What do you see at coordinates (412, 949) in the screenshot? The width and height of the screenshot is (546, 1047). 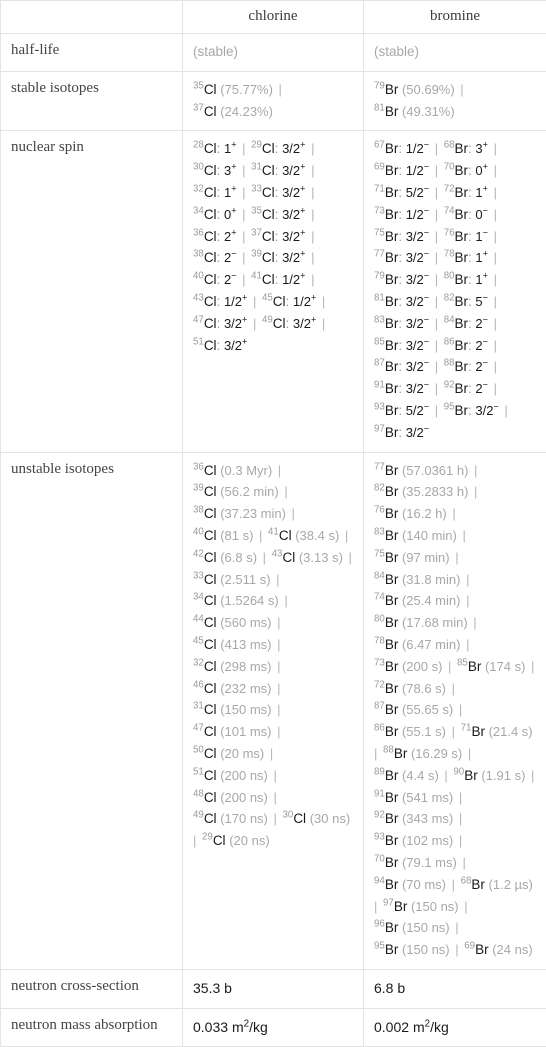 I see `isotope-entry: 95Br (150 ns)` at bounding box center [412, 949].